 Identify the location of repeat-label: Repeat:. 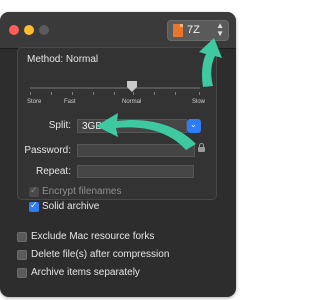
(53, 171).